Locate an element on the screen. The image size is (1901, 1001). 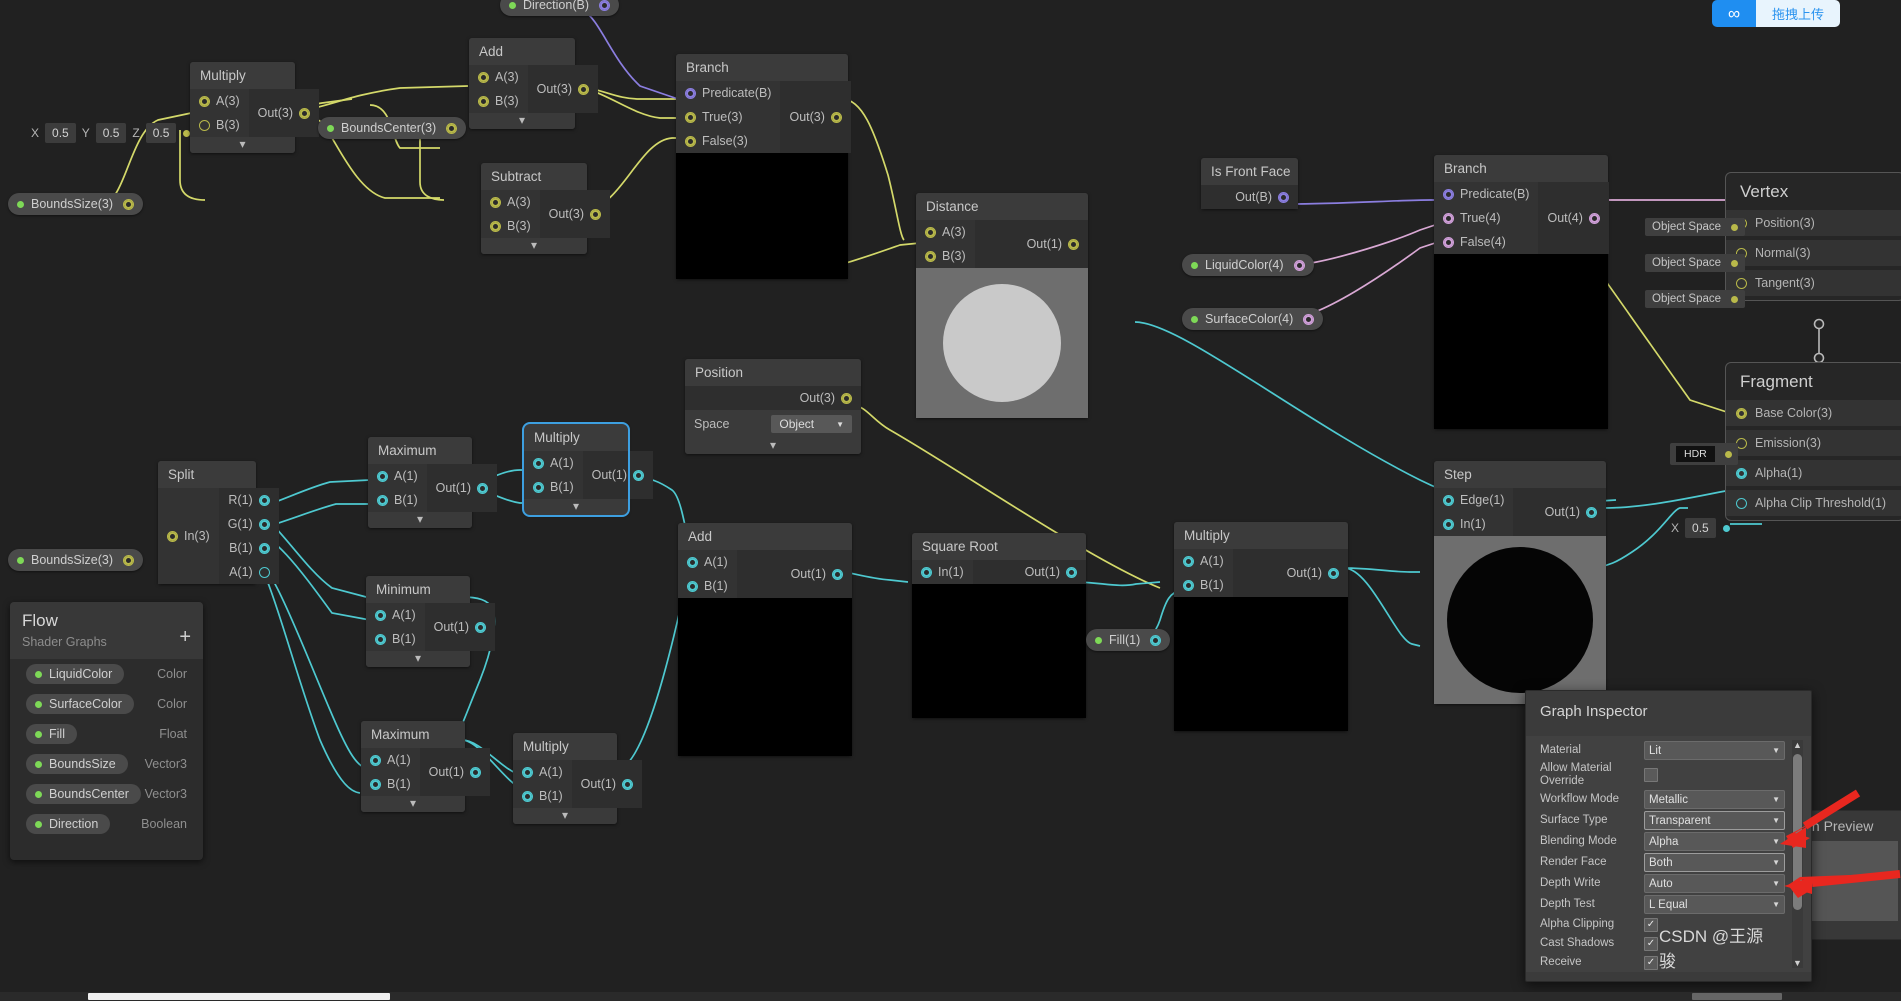
depth-test-dropdown: L Equal ▼ is located at coordinates (1714, 904).